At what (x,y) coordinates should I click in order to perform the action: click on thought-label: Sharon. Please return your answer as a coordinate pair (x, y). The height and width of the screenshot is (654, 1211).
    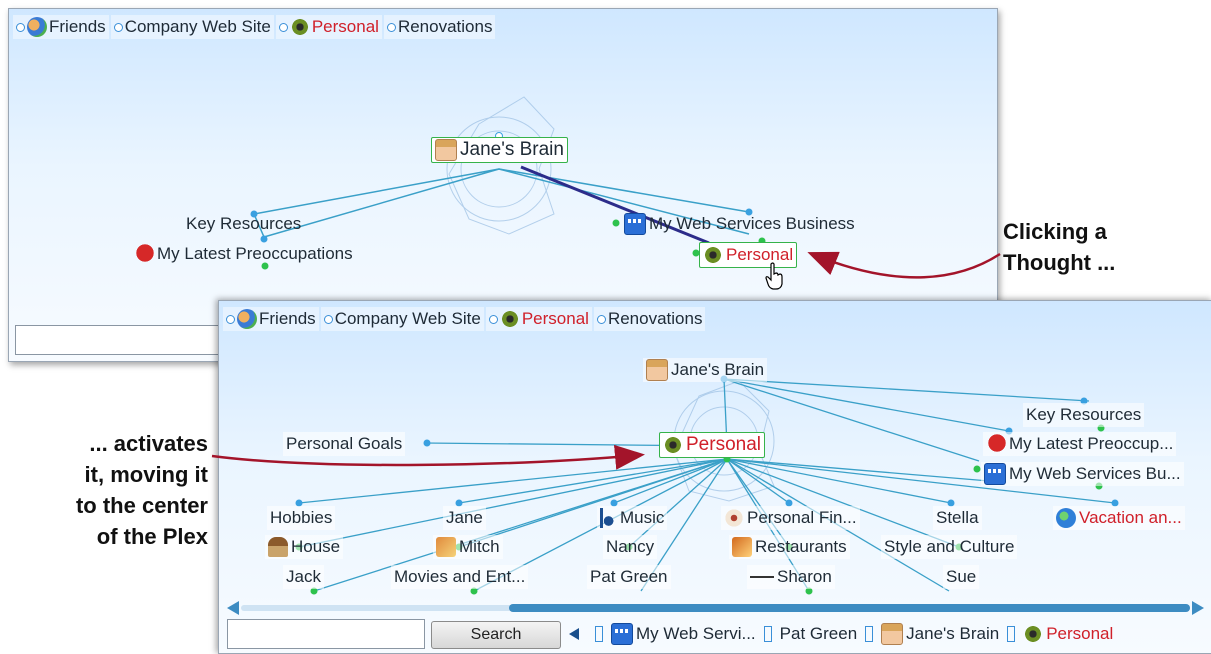
    Looking at the image, I should click on (804, 576).